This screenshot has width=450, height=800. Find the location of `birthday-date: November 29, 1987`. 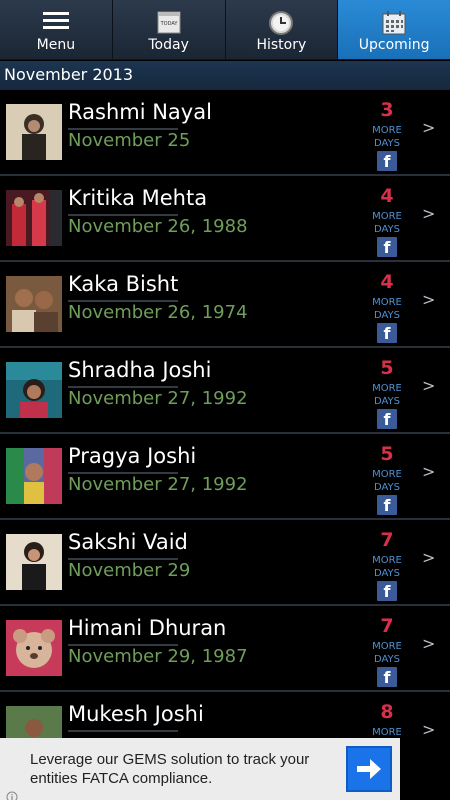

birthday-date: November 29, 1987 is located at coordinates (158, 656).